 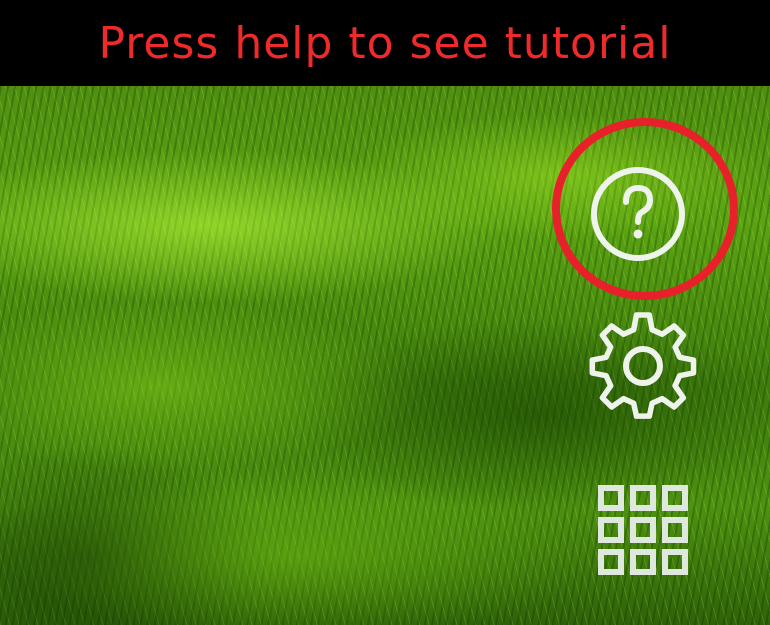 I want to click on apps-grid-icon, so click(x=643, y=530).